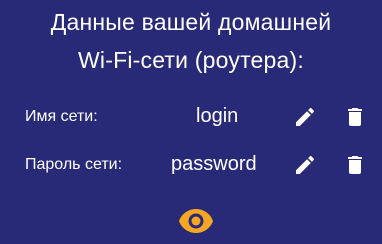  What do you see at coordinates (74, 164) in the screenshot?
I see `wifi-password-label: Пароль сети:` at bounding box center [74, 164].